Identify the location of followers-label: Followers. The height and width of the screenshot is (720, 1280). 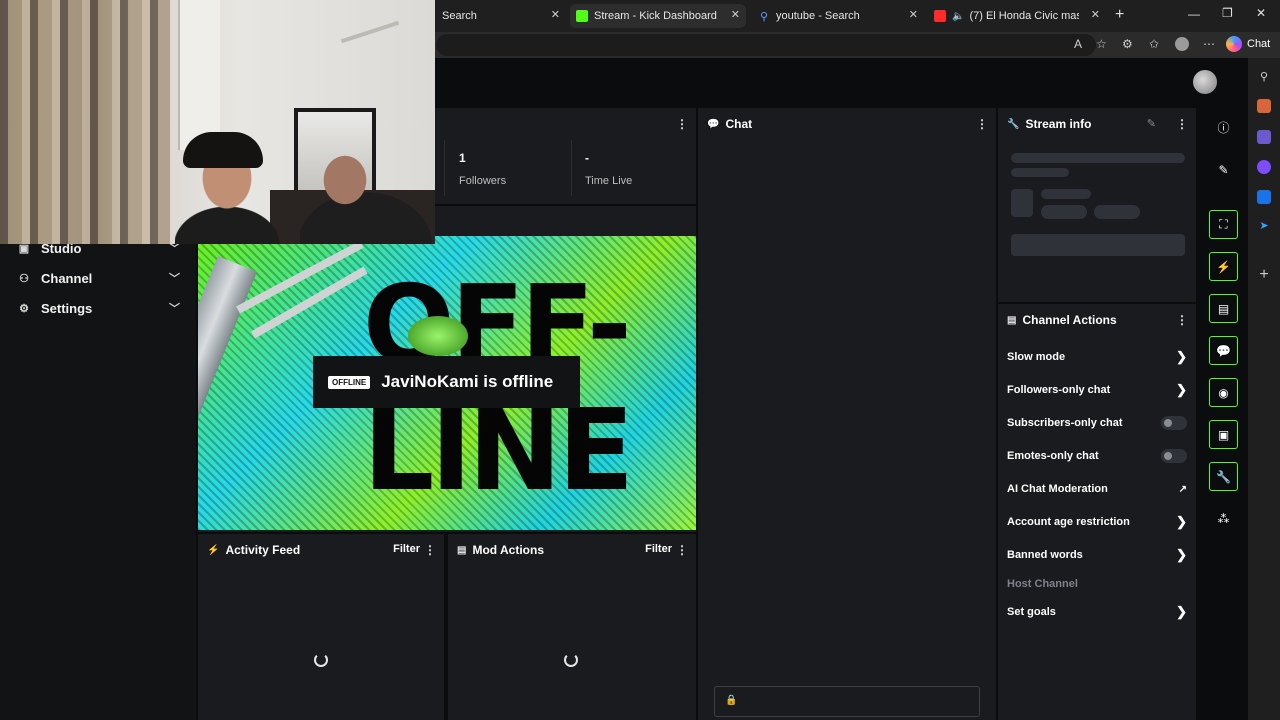
(483, 181).